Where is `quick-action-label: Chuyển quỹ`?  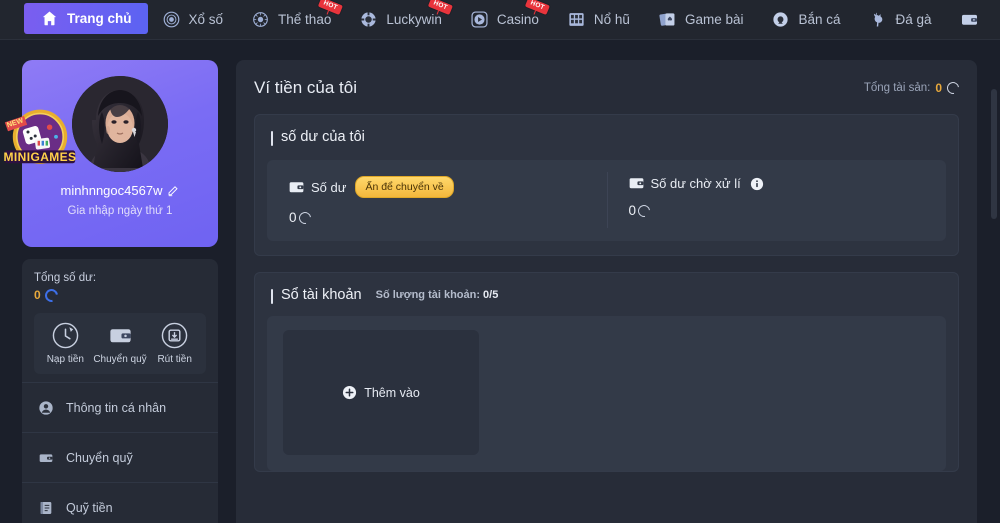
quick-action-label: Chuyển quỹ is located at coordinates (120, 359).